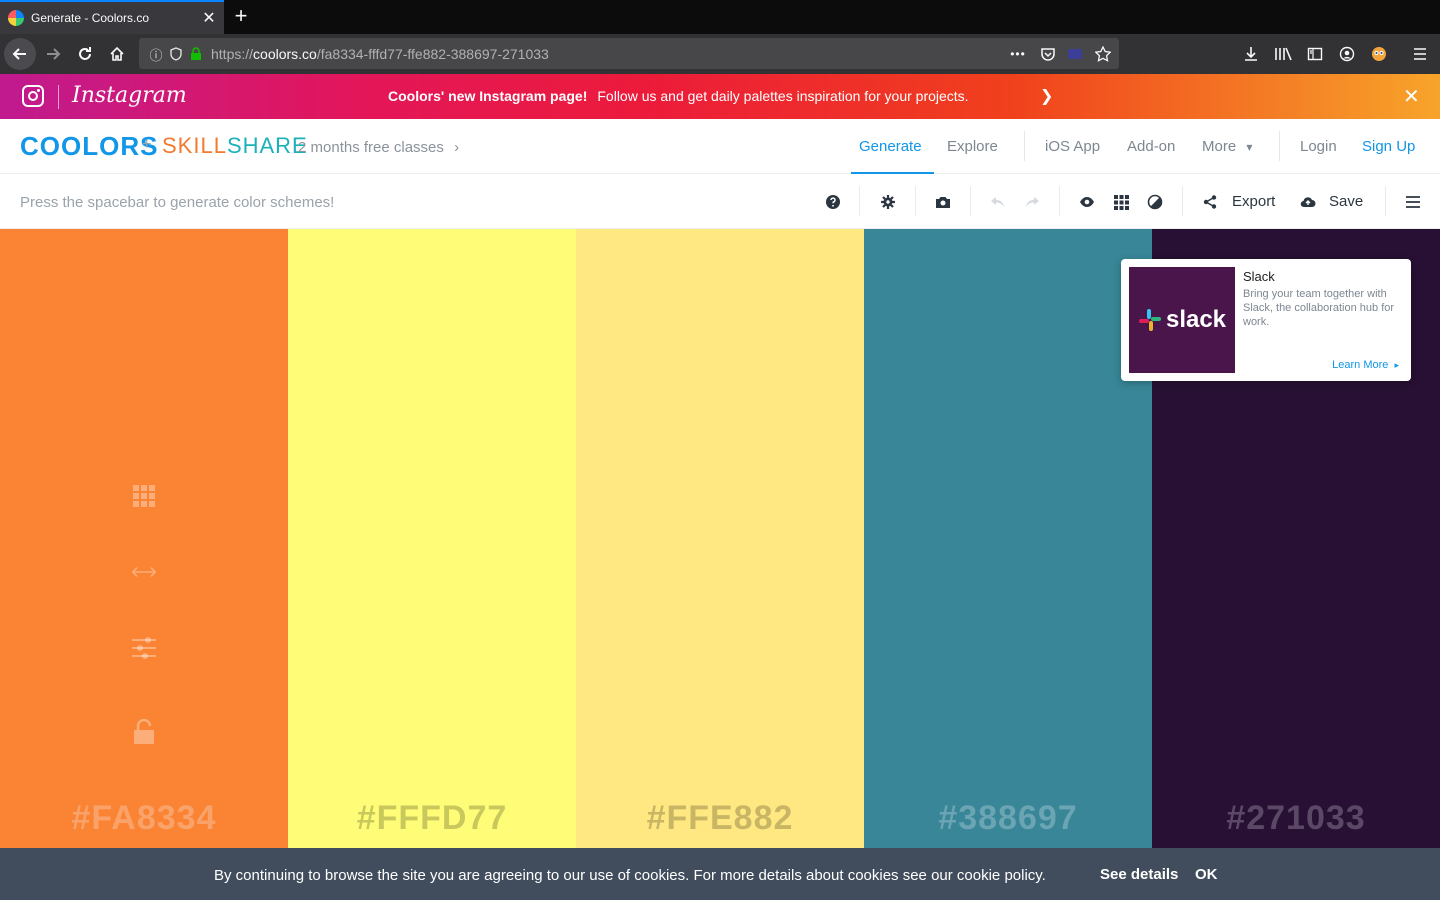 The width and height of the screenshot is (1440, 900). What do you see at coordinates (1308, 202) in the screenshot?
I see `cloud-upload-icon` at bounding box center [1308, 202].